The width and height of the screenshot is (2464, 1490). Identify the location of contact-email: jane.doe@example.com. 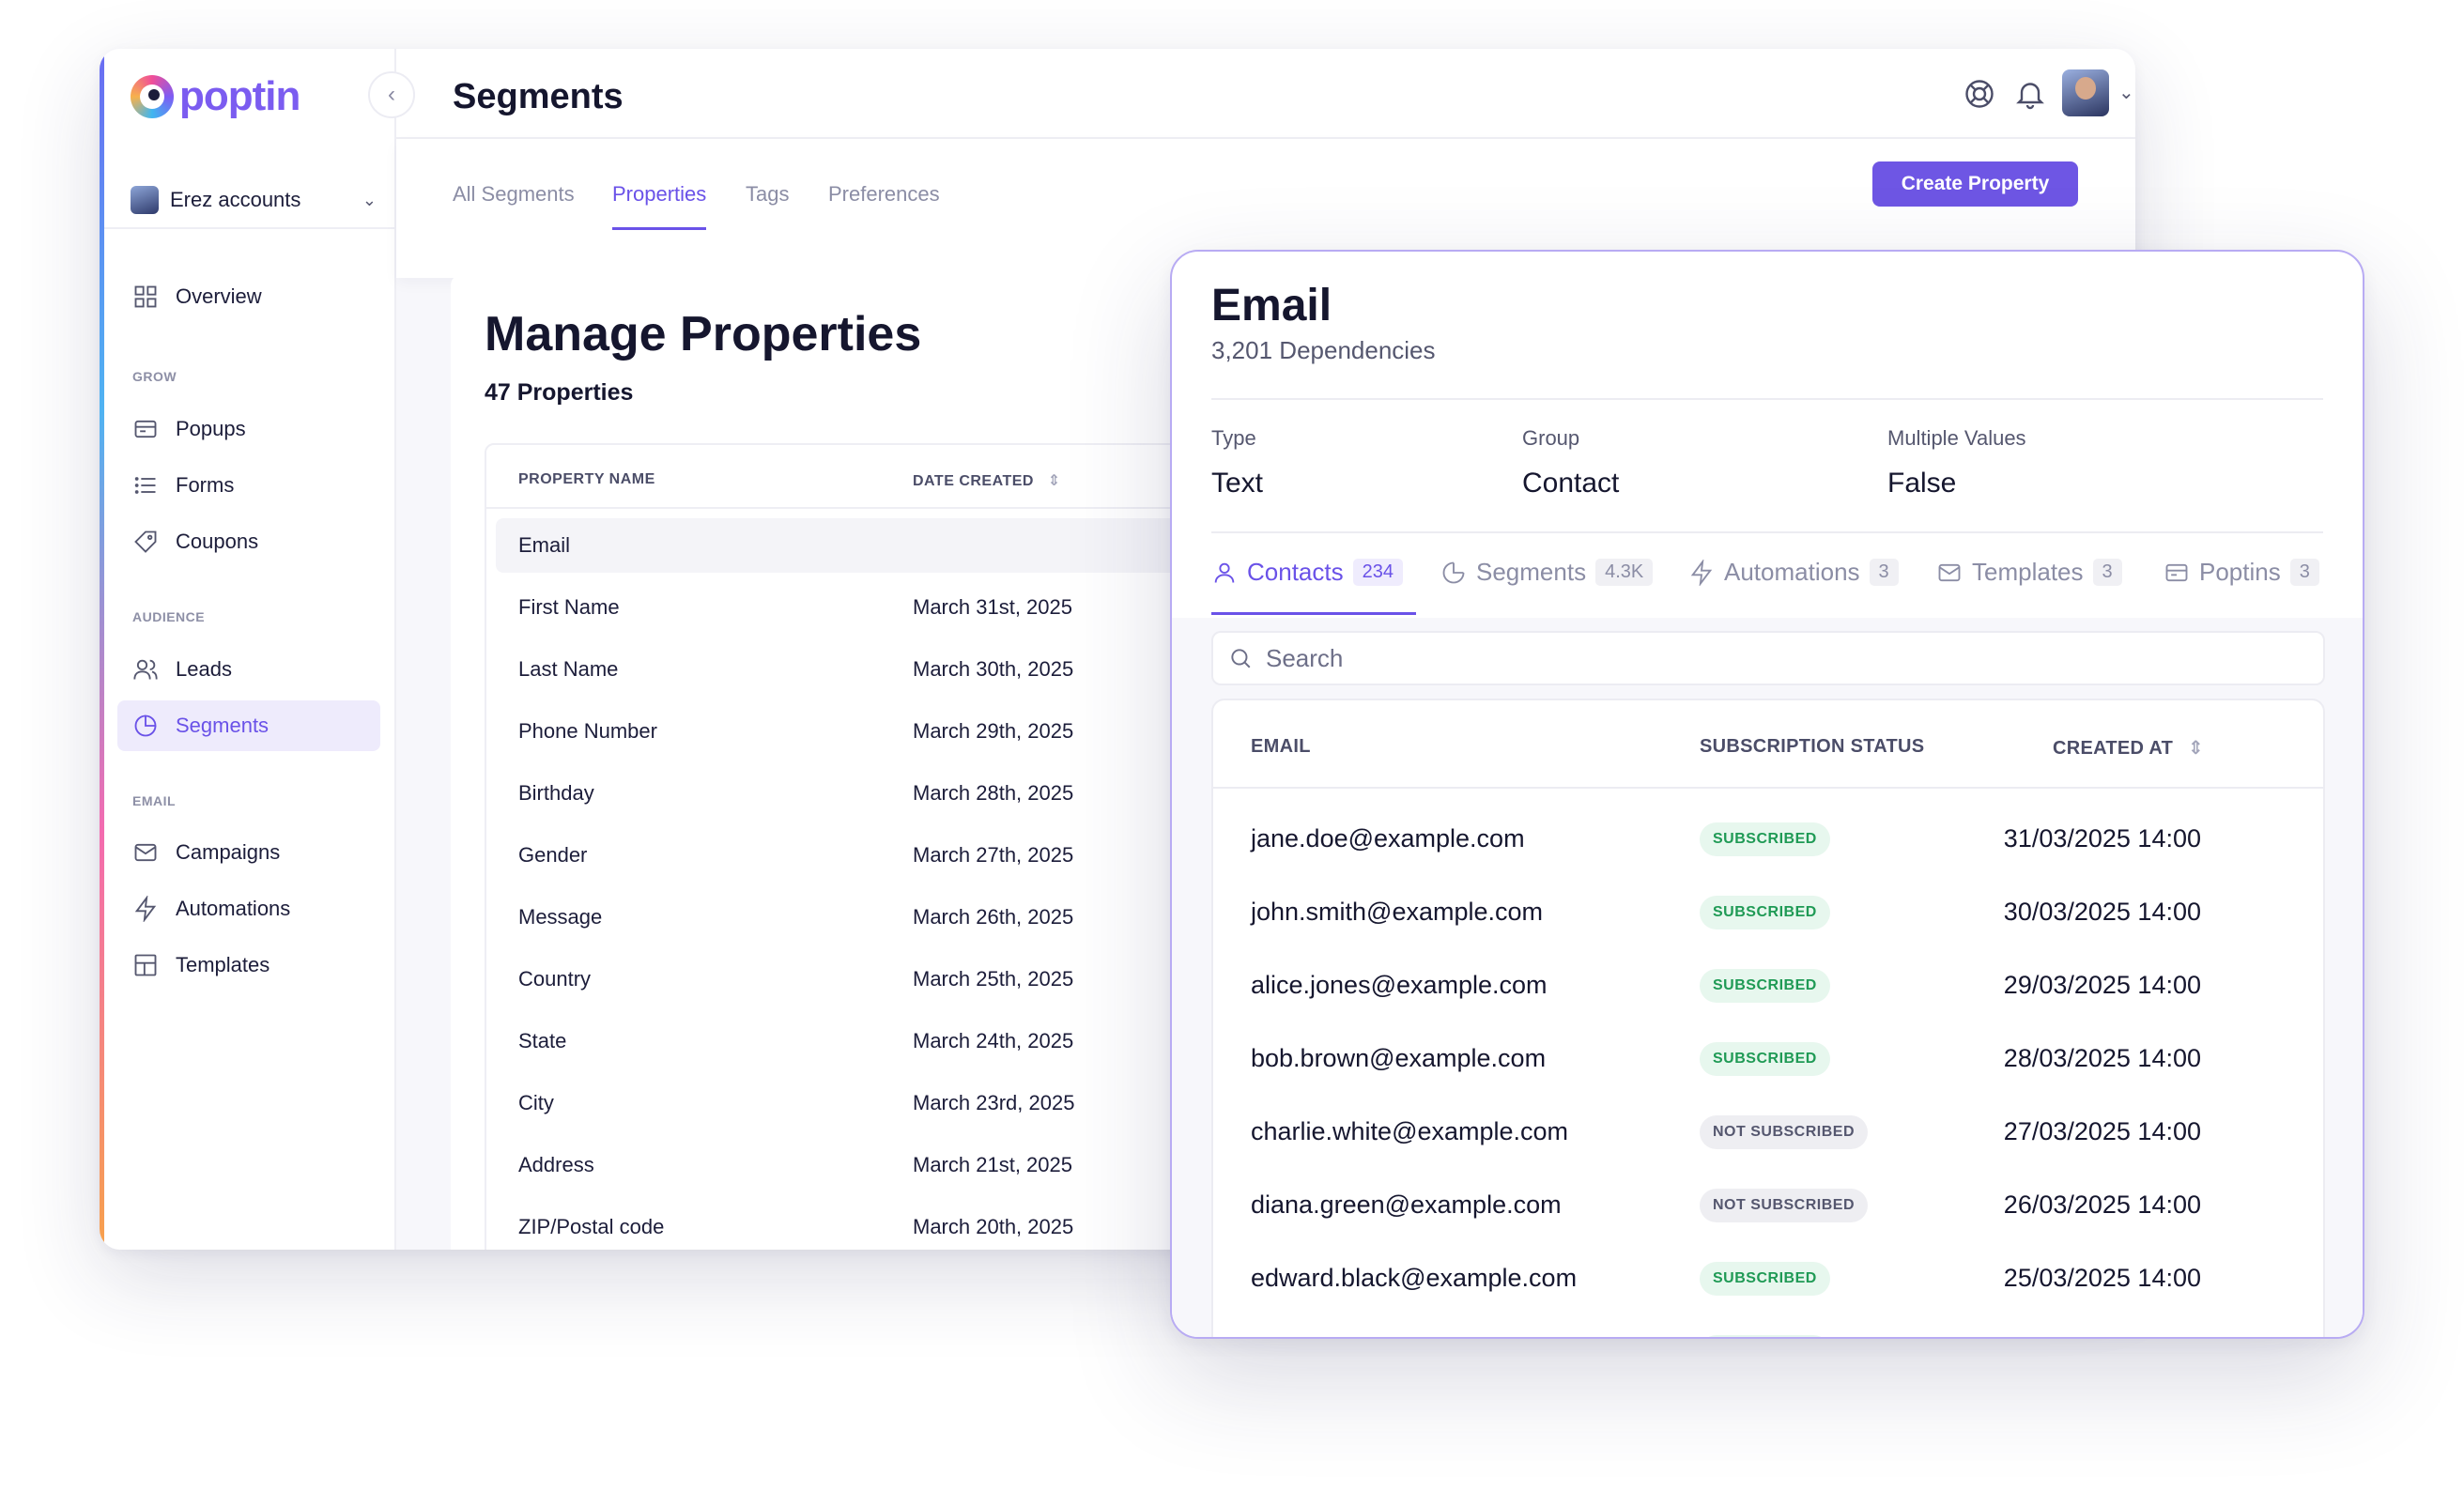
(1388, 839).